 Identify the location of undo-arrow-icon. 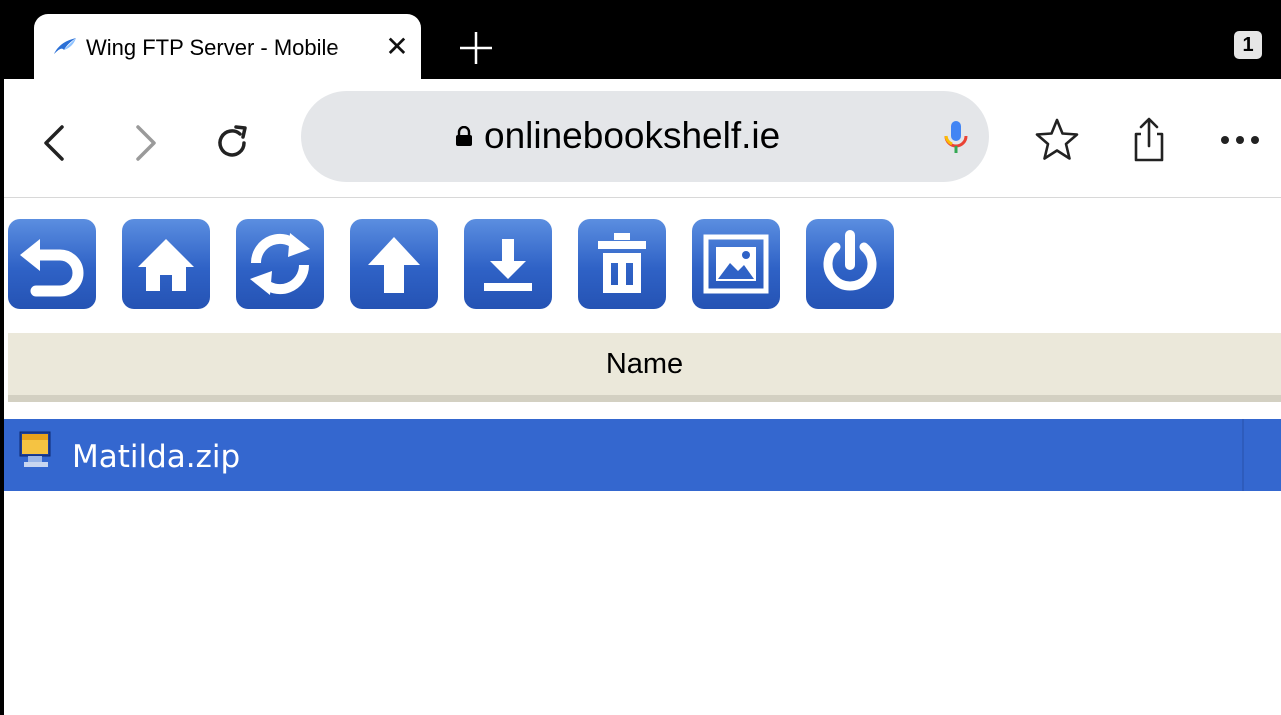
(52, 268).